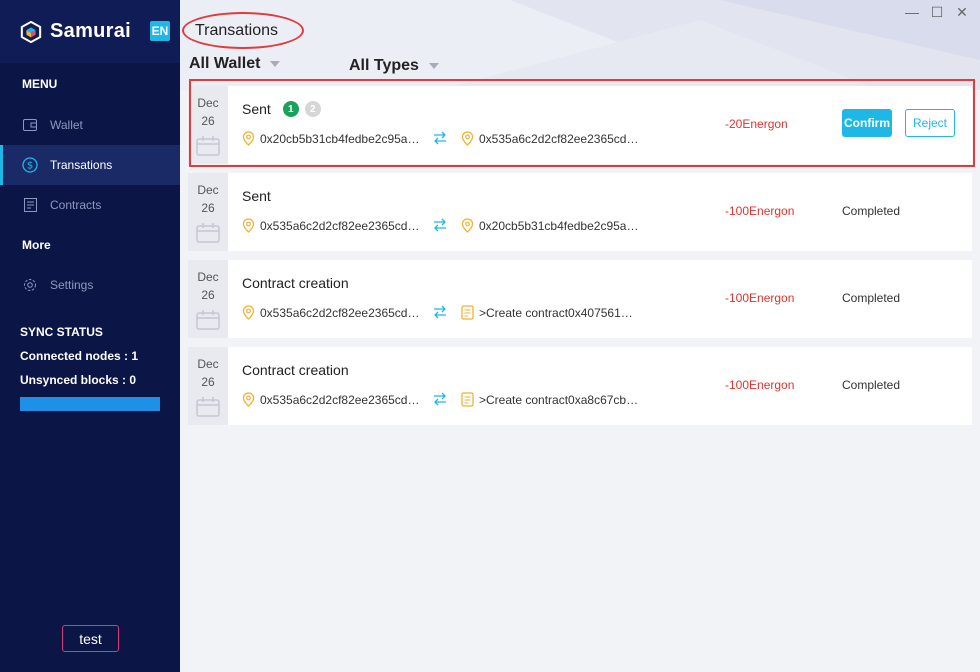 The width and height of the screenshot is (980, 672). I want to click on page-title: Transations, so click(236, 30).